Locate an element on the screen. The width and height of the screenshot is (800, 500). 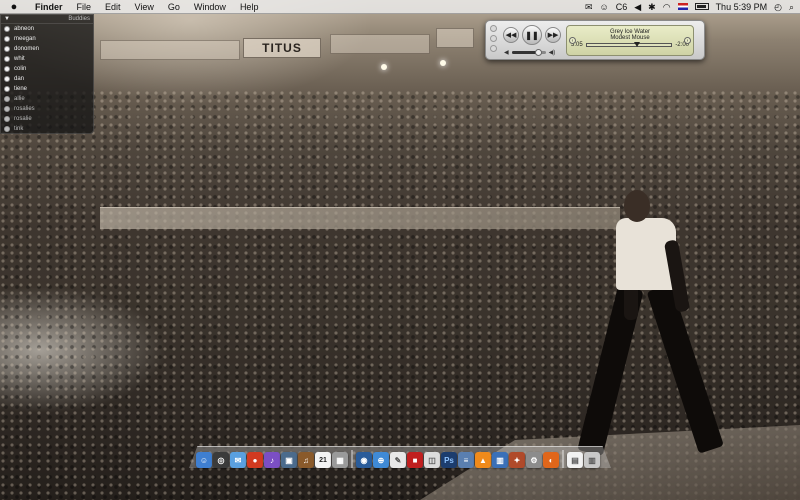
vlc-icon: ▲ is located at coordinates (483, 460).